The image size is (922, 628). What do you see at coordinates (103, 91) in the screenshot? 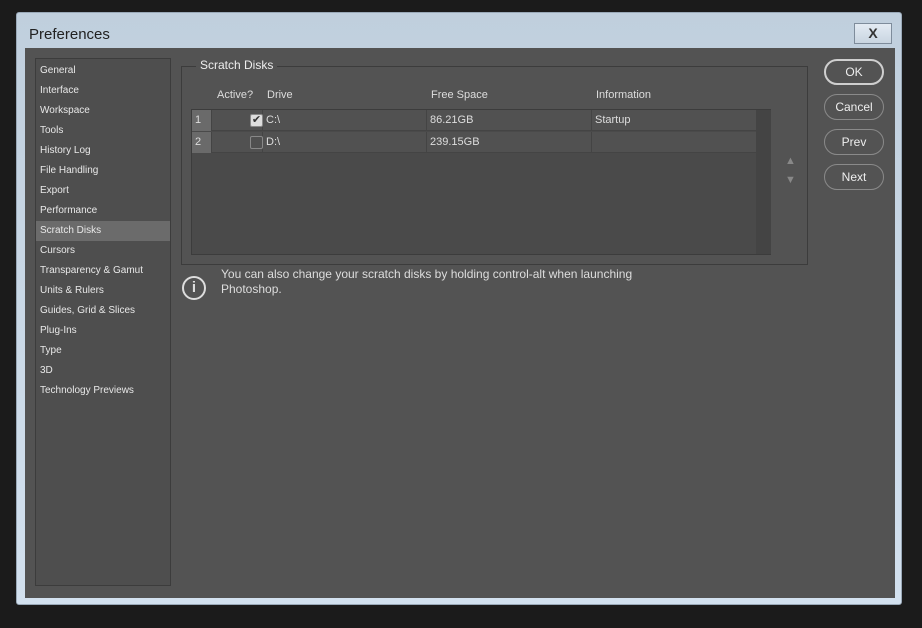
I see `sidebar-item: Interface` at bounding box center [103, 91].